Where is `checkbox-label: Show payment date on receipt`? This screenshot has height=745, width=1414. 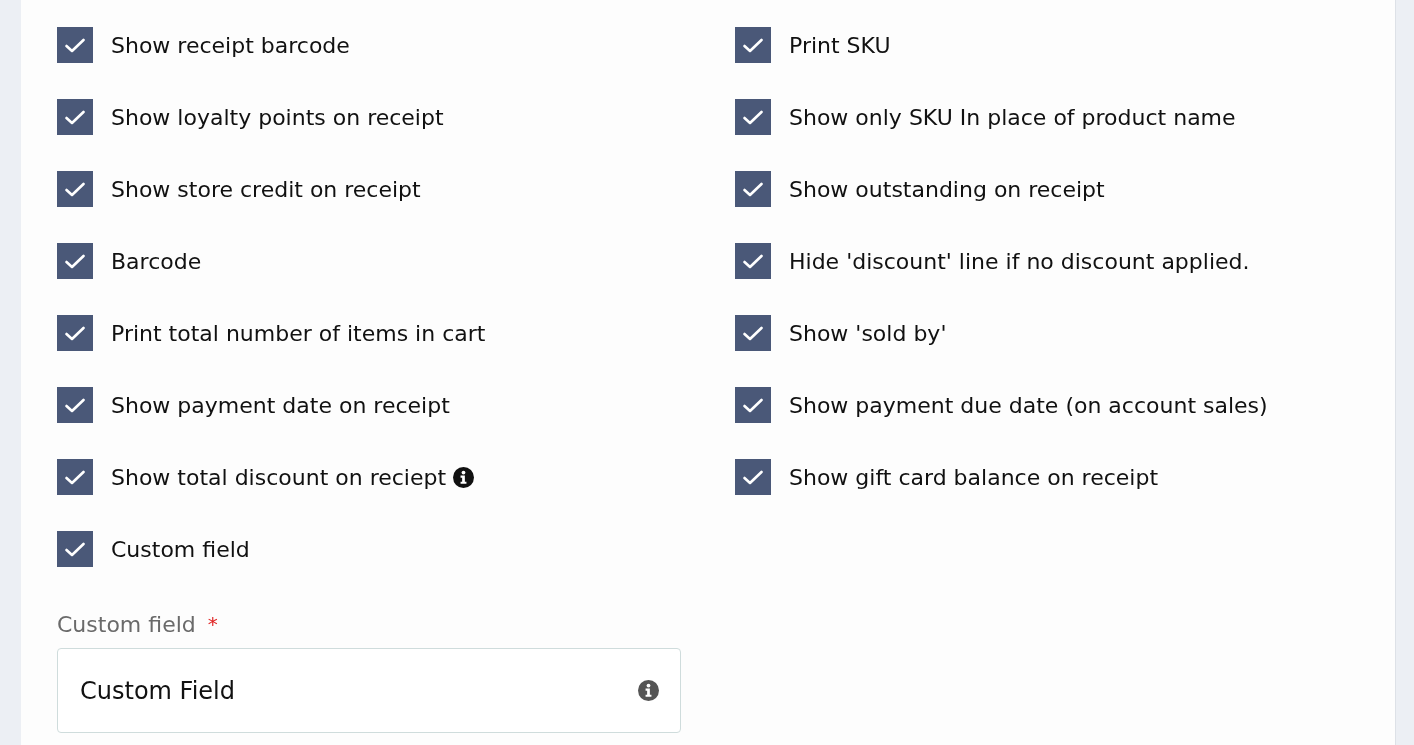 checkbox-label: Show payment date on receipt is located at coordinates (280, 405).